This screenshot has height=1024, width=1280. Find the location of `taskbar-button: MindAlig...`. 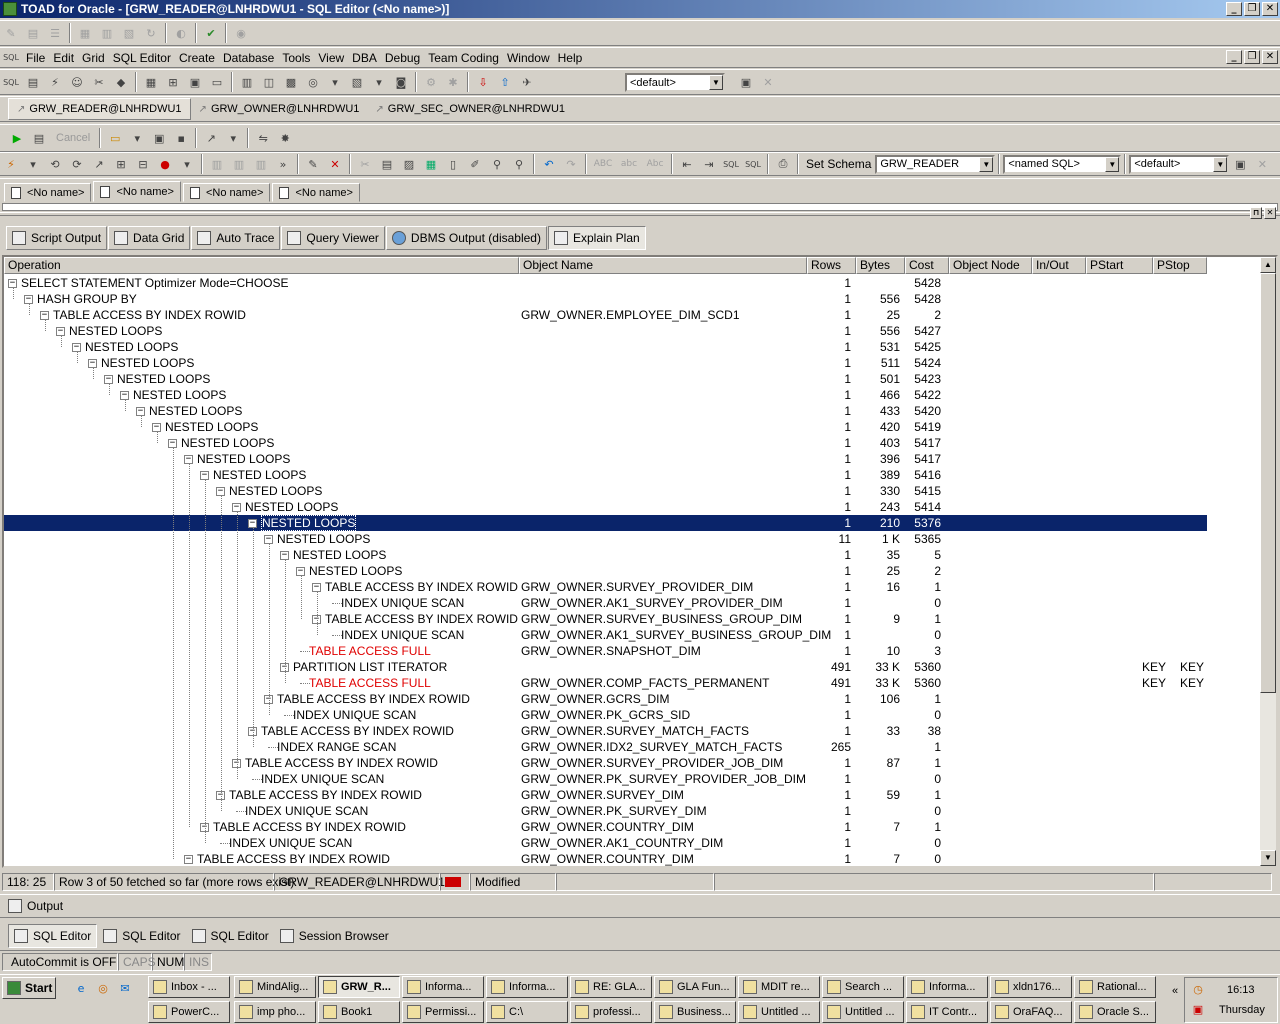

taskbar-button: MindAlig... is located at coordinates (275, 987).